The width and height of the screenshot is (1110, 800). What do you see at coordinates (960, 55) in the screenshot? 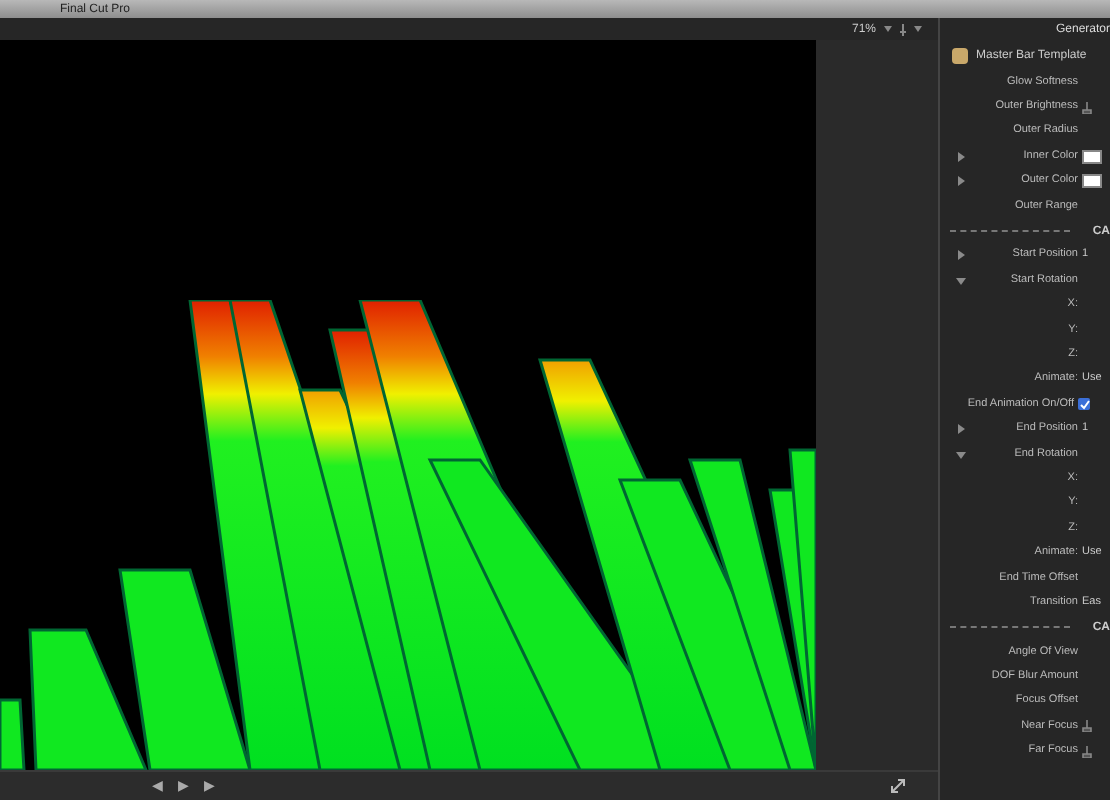
I see `generator-icon` at bounding box center [960, 55].